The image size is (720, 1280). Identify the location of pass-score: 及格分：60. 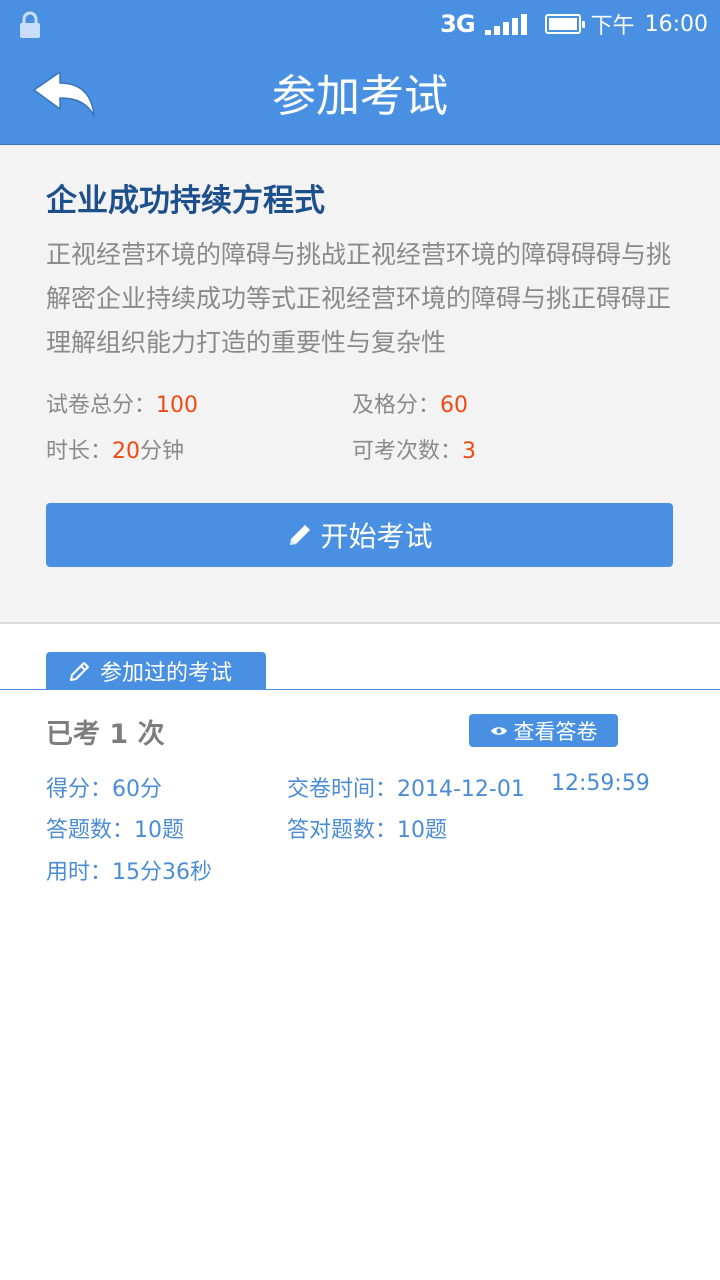
(410, 403).